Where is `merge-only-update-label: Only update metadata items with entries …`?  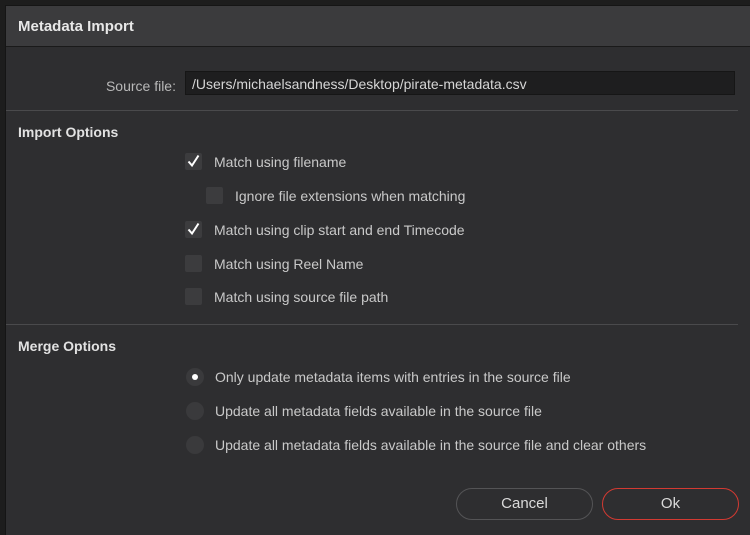
merge-only-update-label: Only update metadata items with entries … is located at coordinates (393, 377).